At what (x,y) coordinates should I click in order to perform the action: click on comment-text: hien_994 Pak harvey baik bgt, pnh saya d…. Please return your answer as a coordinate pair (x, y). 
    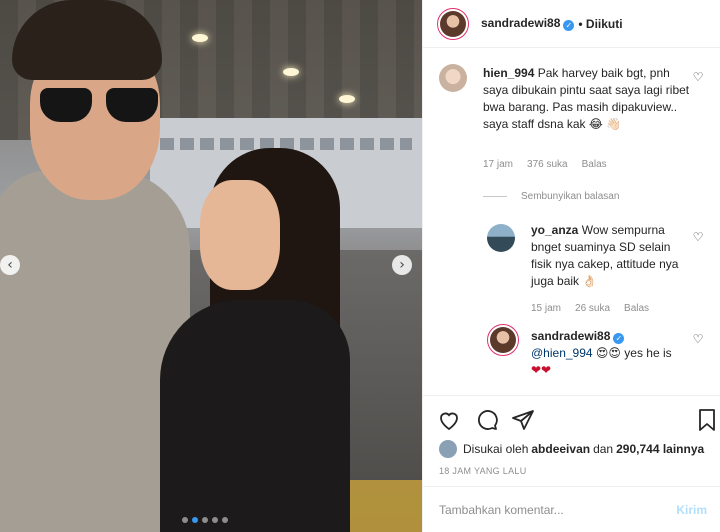
    Looking at the image, I should click on (586, 98).